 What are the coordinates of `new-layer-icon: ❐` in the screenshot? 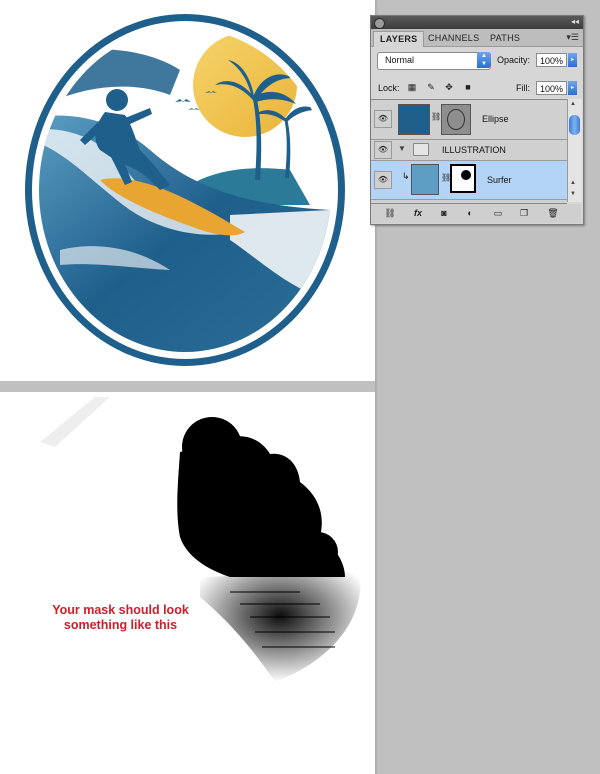 It's located at (524, 213).